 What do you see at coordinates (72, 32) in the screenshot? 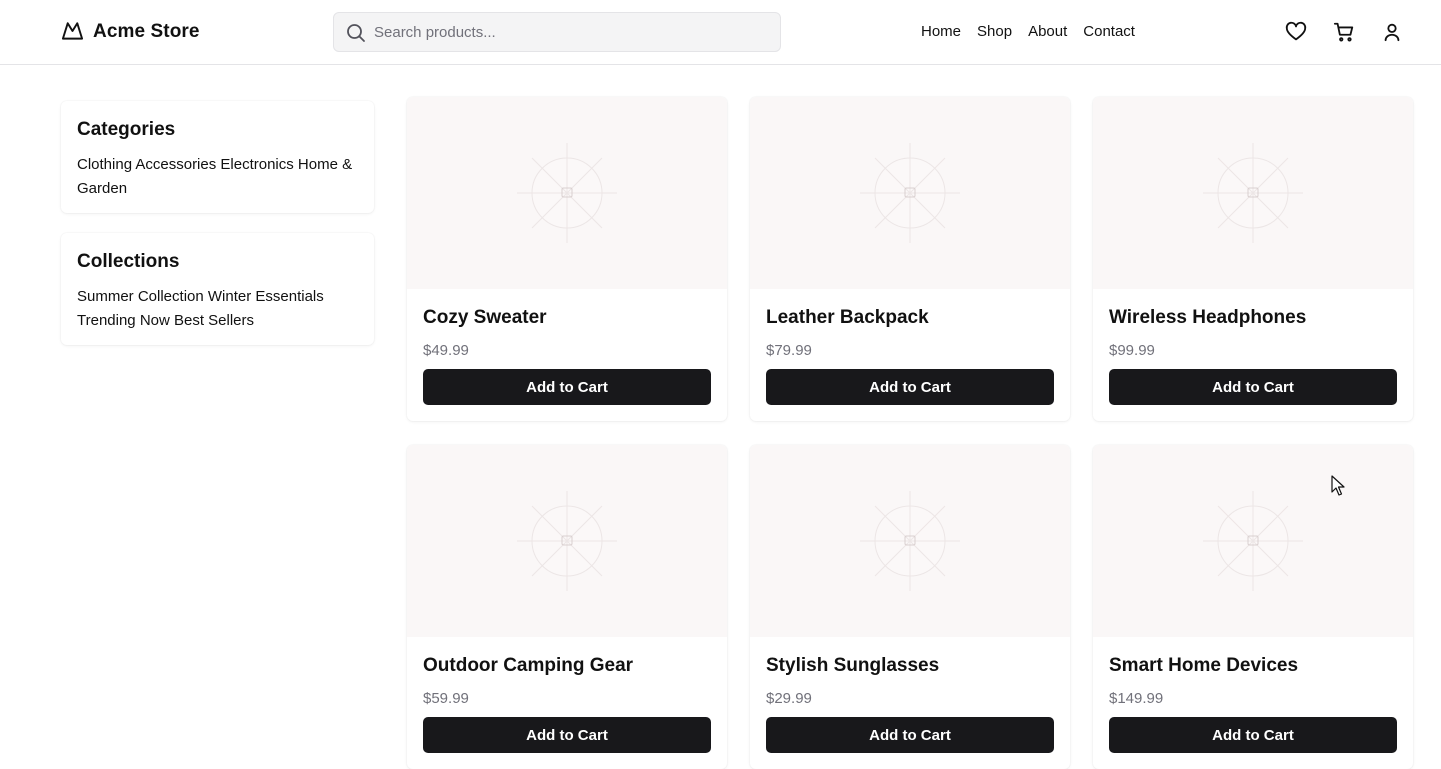
I see `mountain-logo-icon` at bounding box center [72, 32].